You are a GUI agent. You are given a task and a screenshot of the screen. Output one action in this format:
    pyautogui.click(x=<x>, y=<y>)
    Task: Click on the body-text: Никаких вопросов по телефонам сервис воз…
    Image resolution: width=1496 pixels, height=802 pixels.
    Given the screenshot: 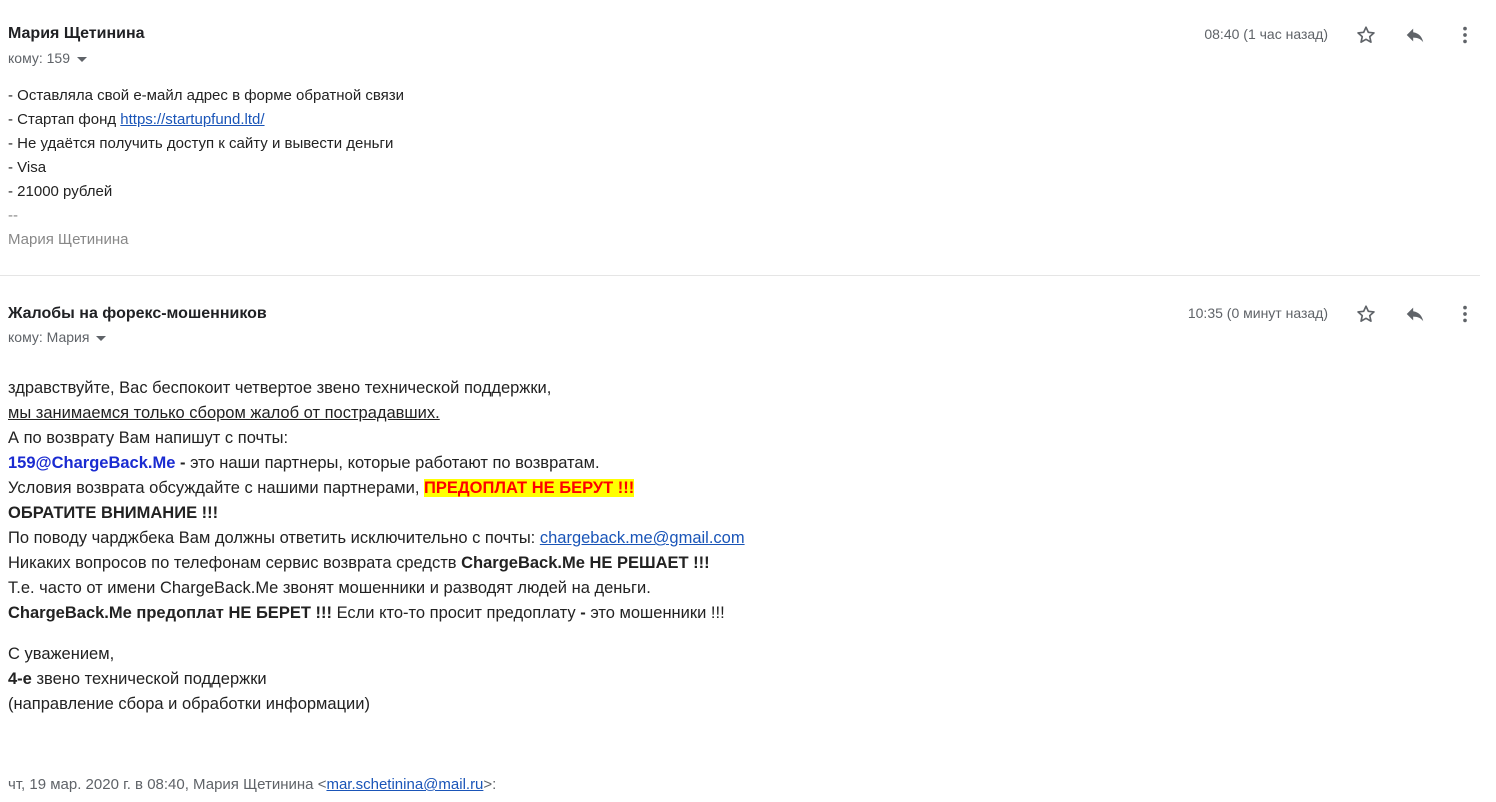 What is the action you would take?
    pyautogui.click(x=235, y=563)
    